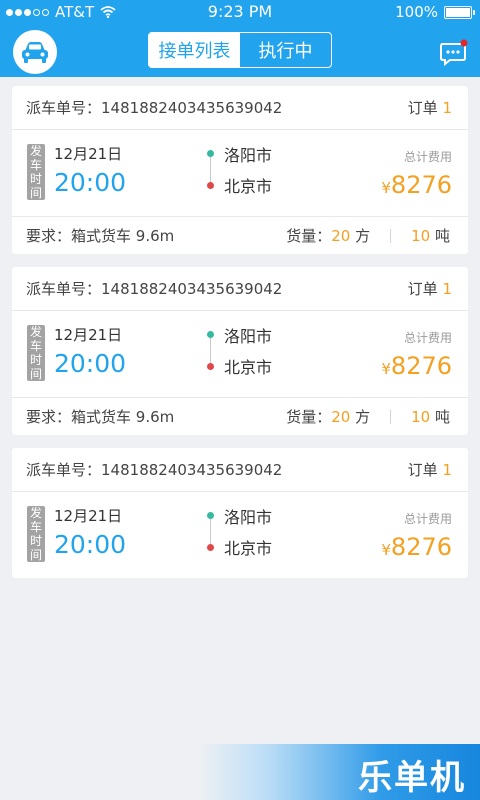 Image resolution: width=480 pixels, height=800 pixels. I want to click on tab-in-progress: 执行中, so click(285, 50).